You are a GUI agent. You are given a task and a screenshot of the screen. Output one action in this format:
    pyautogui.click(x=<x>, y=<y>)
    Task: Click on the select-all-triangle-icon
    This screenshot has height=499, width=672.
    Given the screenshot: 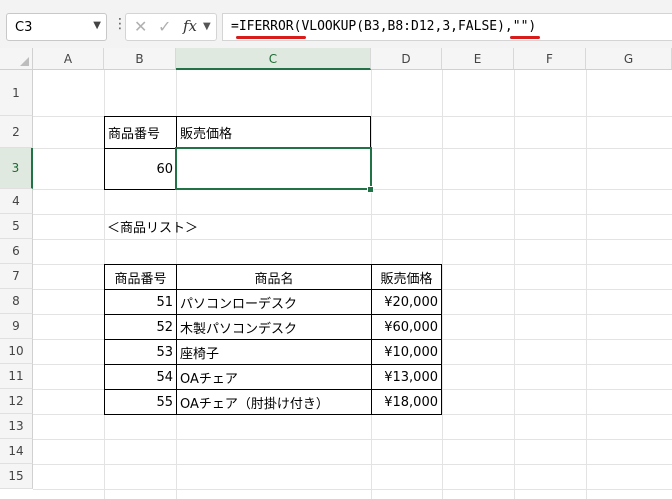 What is the action you would take?
    pyautogui.click(x=24, y=61)
    